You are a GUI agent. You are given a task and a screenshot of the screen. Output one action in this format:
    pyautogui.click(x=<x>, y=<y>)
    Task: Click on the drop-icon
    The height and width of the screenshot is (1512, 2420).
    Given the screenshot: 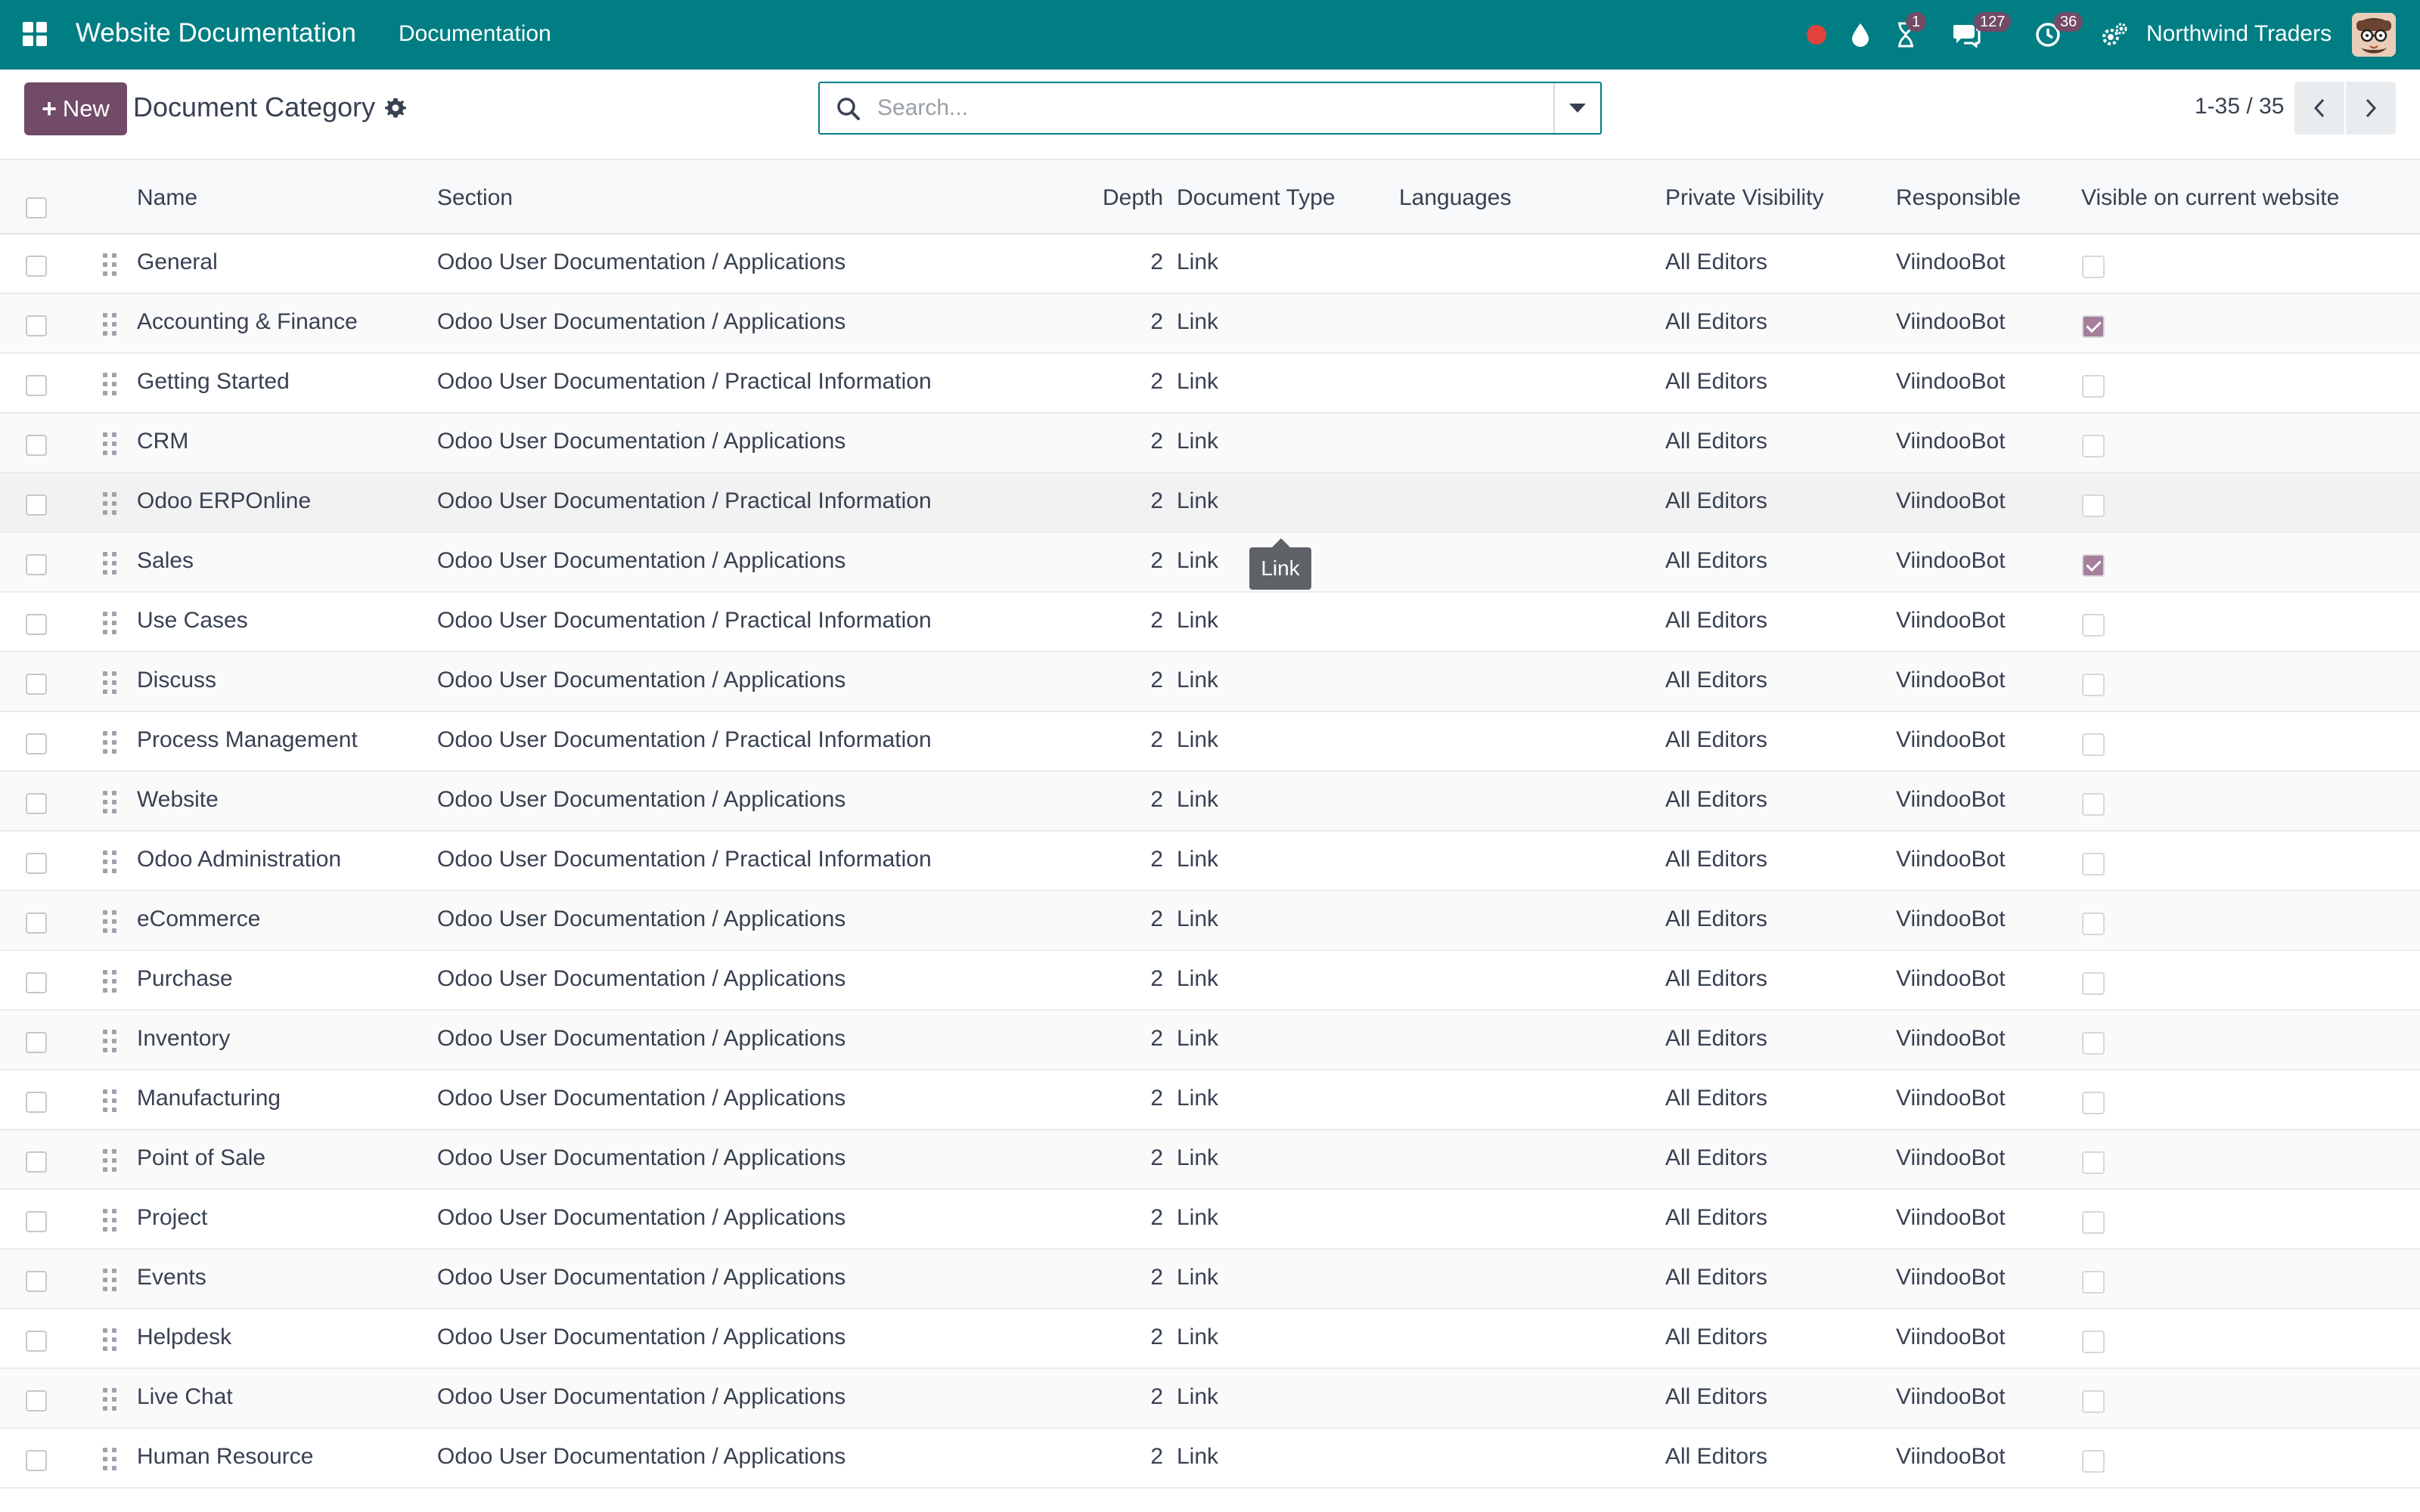 What is the action you would take?
    pyautogui.click(x=1860, y=35)
    